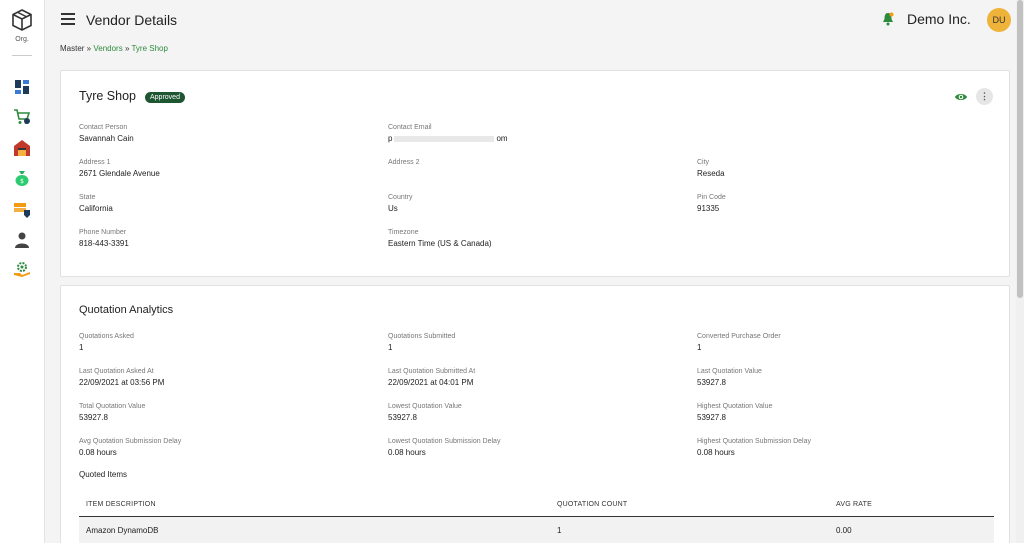 The image size is (1024, 543). Describe the element at coordinates (735, 406) in the screenshot. I see `field-label: Highest Quotation Value` at that location.